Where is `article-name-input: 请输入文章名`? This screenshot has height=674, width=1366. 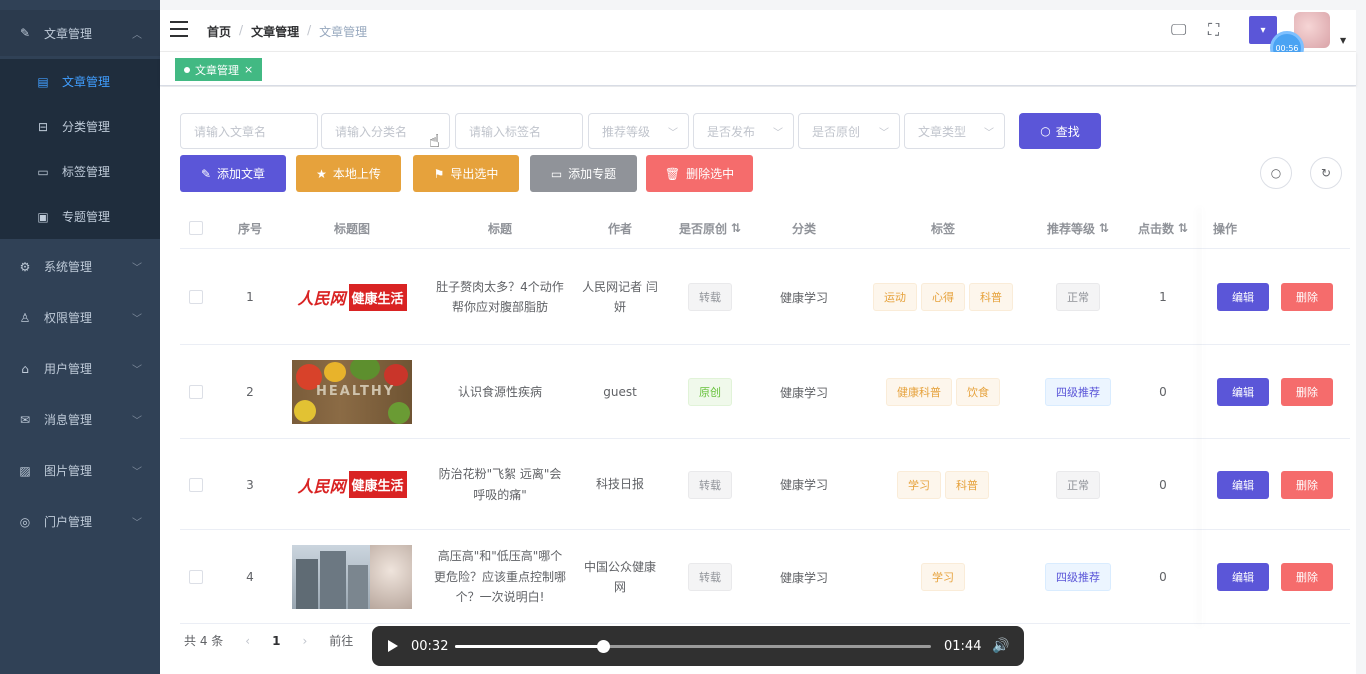 article-name-input: 请输入文章名 is located at coordinates (249, 131).